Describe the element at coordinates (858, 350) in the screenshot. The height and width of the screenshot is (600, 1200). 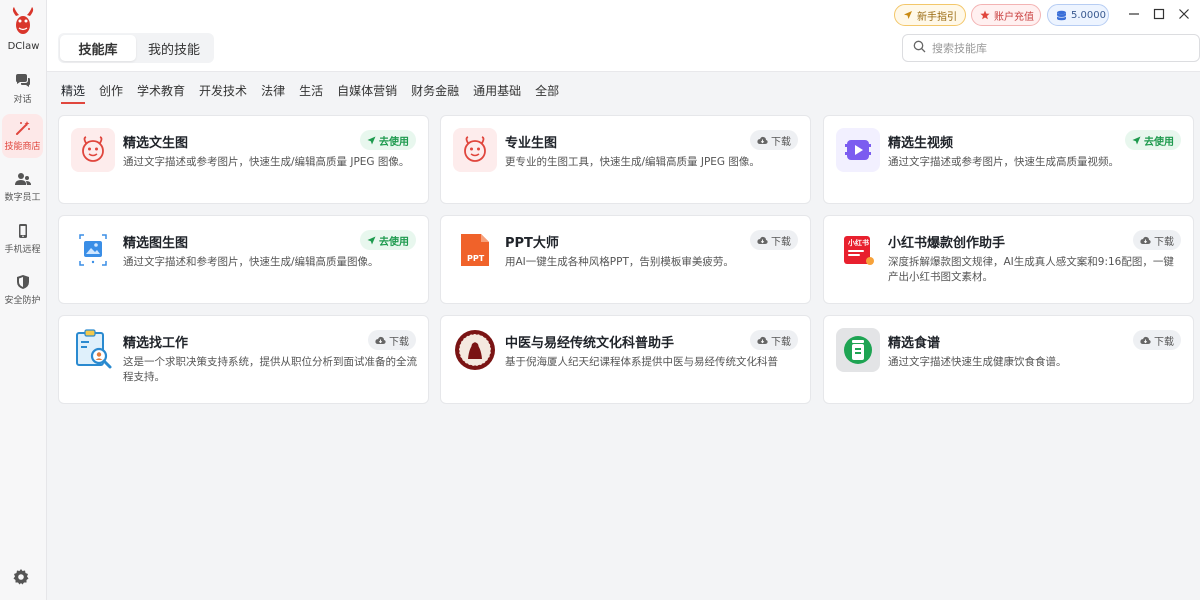
I see `recipe-icon` at that location.